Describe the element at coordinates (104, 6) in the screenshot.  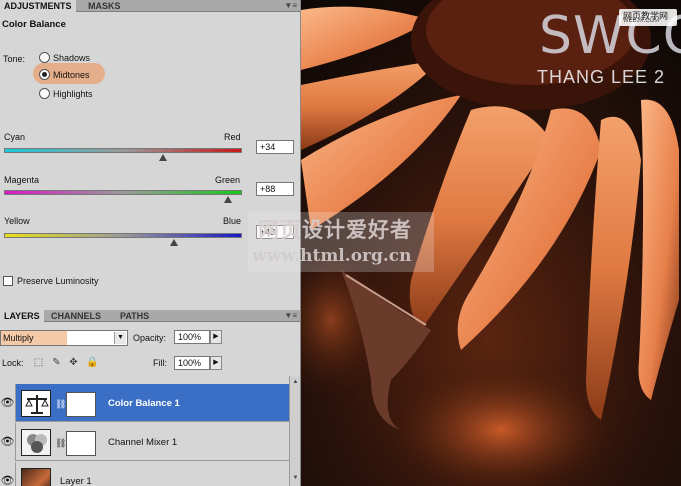
I see `tab-masks: MASKS` at that location.